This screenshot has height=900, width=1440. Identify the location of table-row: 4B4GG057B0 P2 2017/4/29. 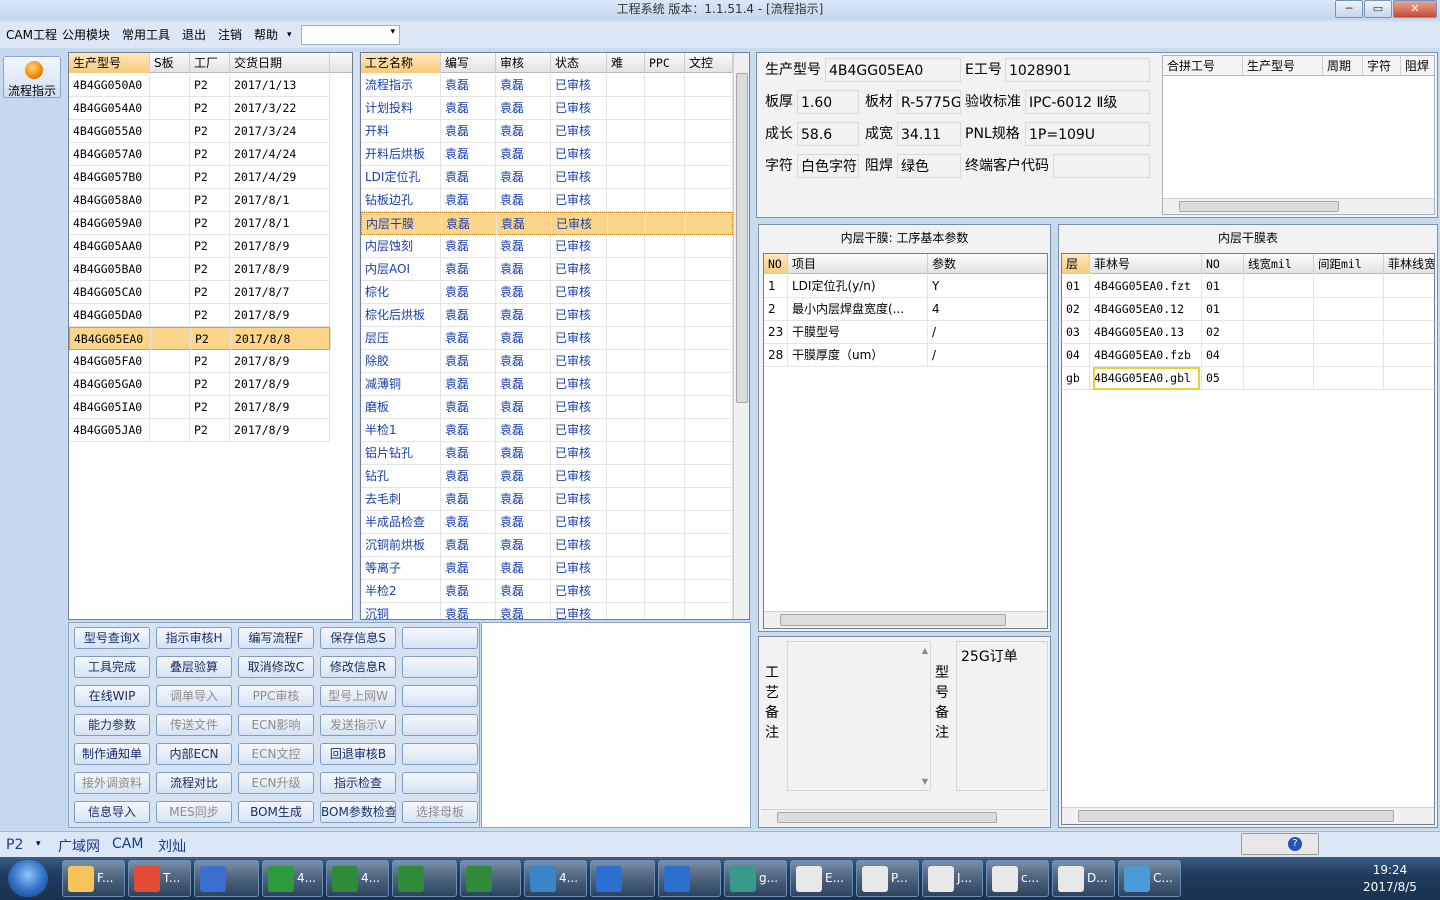
(199, 177).